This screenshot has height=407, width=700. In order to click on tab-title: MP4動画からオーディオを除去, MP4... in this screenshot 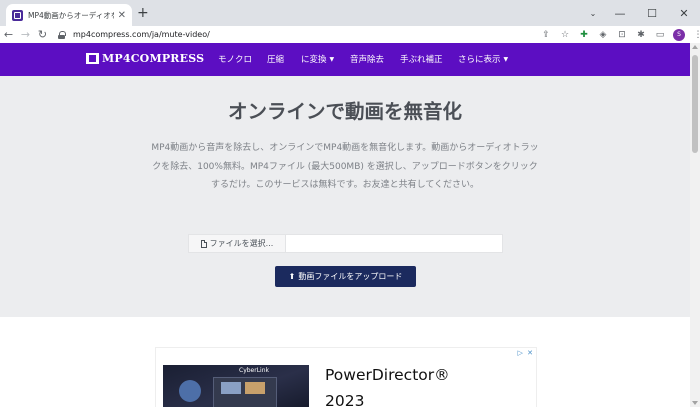, I will do `click(71, 15)`.